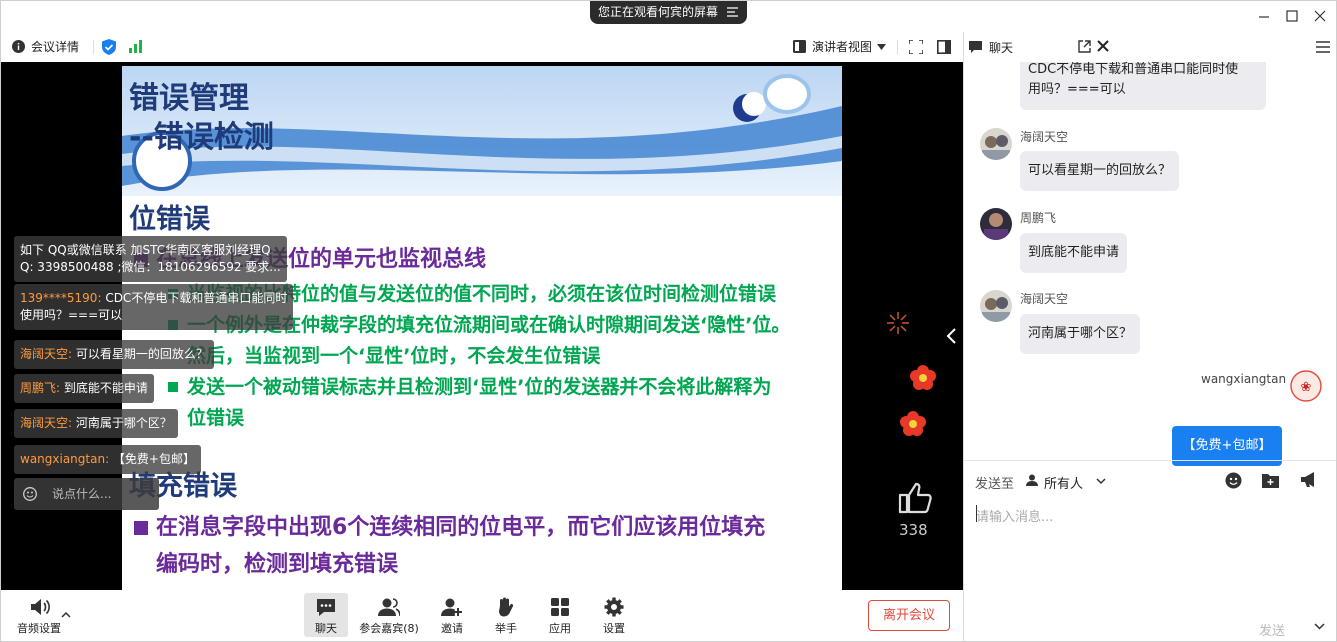  I want to click on danmaku-text: 河南属于哪个区？, so click(122, 423).